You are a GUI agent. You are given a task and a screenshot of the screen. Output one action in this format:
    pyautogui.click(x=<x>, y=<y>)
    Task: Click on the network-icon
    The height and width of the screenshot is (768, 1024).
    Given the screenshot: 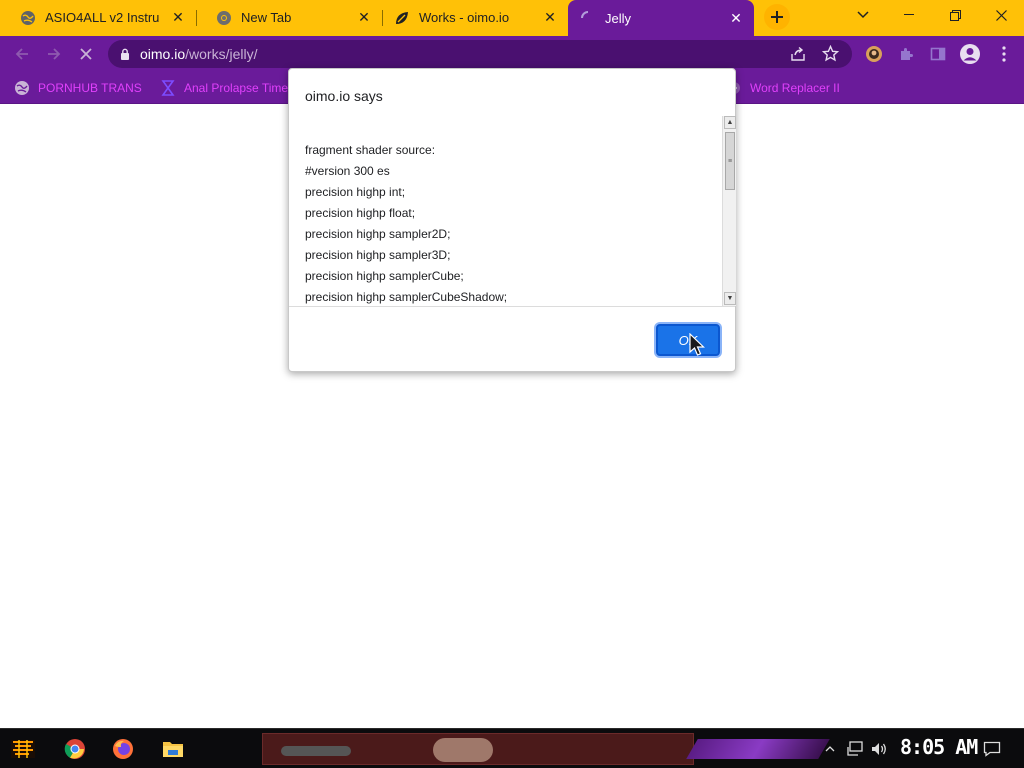 What is the action you would take?
    pyautogui.click(x=855, y=748)
    